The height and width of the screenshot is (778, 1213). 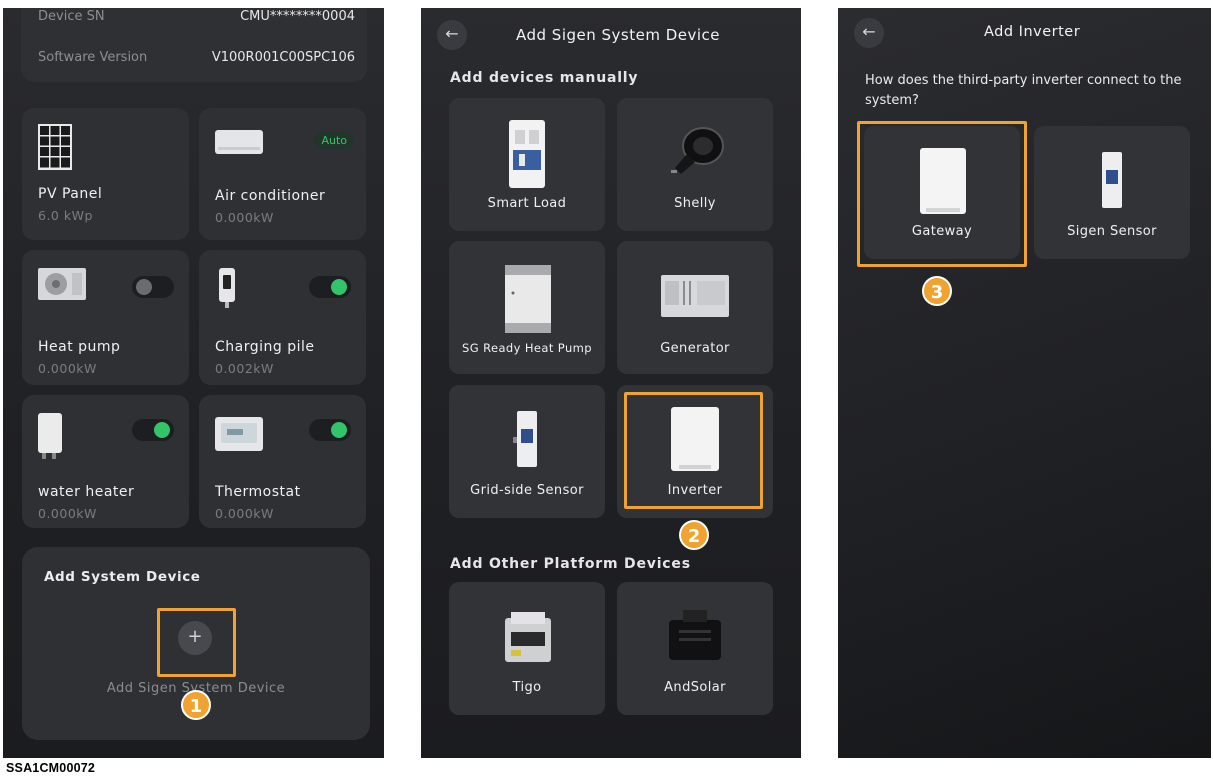 I want to click on device-value: 0.002kW, so click(x=244, y=368).